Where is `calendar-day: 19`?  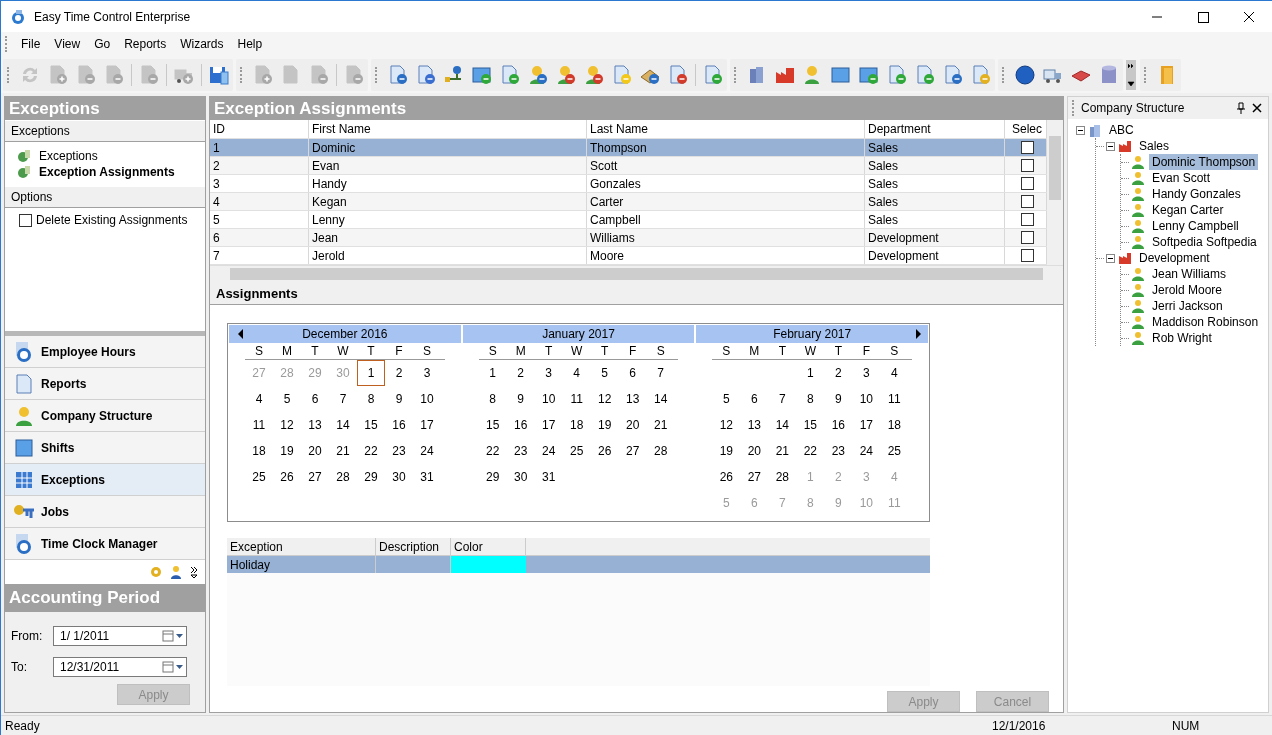
calendar-day: 19 is located at coordinates (287, 451).